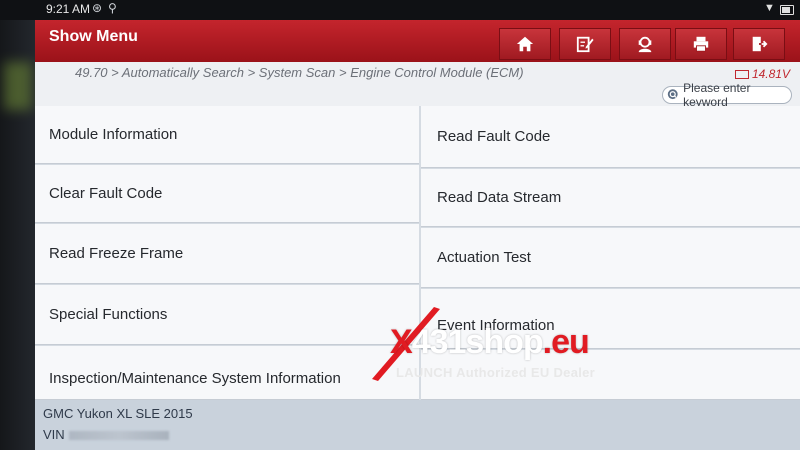 This screenshot has height=450, width=800. I want to click on app-header: Show Menu, so click(417, 41).